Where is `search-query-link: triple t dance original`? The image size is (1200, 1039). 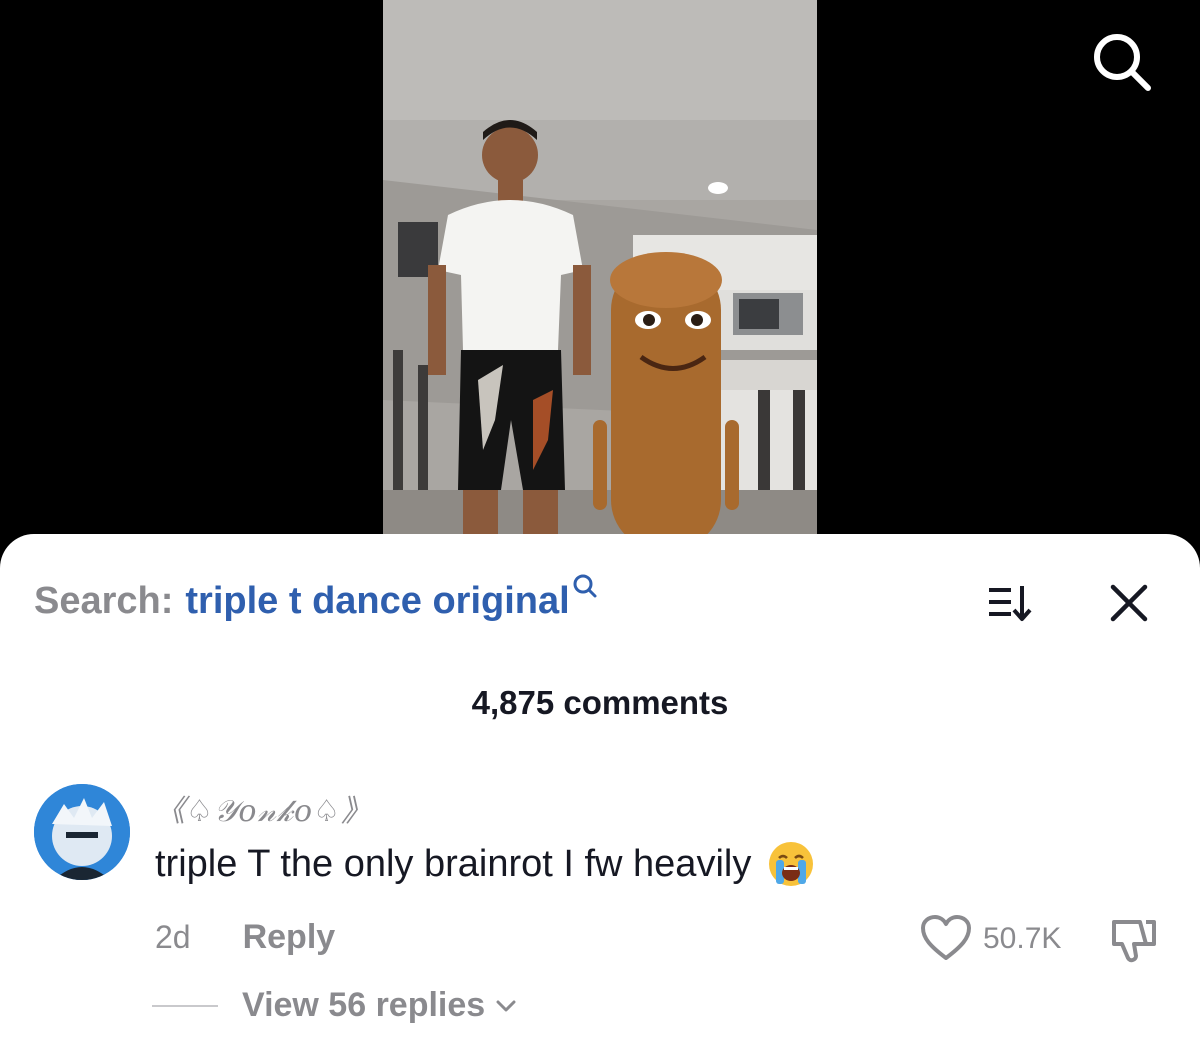
search-query-link: triple t dance original is located at coordinates (377, 601).